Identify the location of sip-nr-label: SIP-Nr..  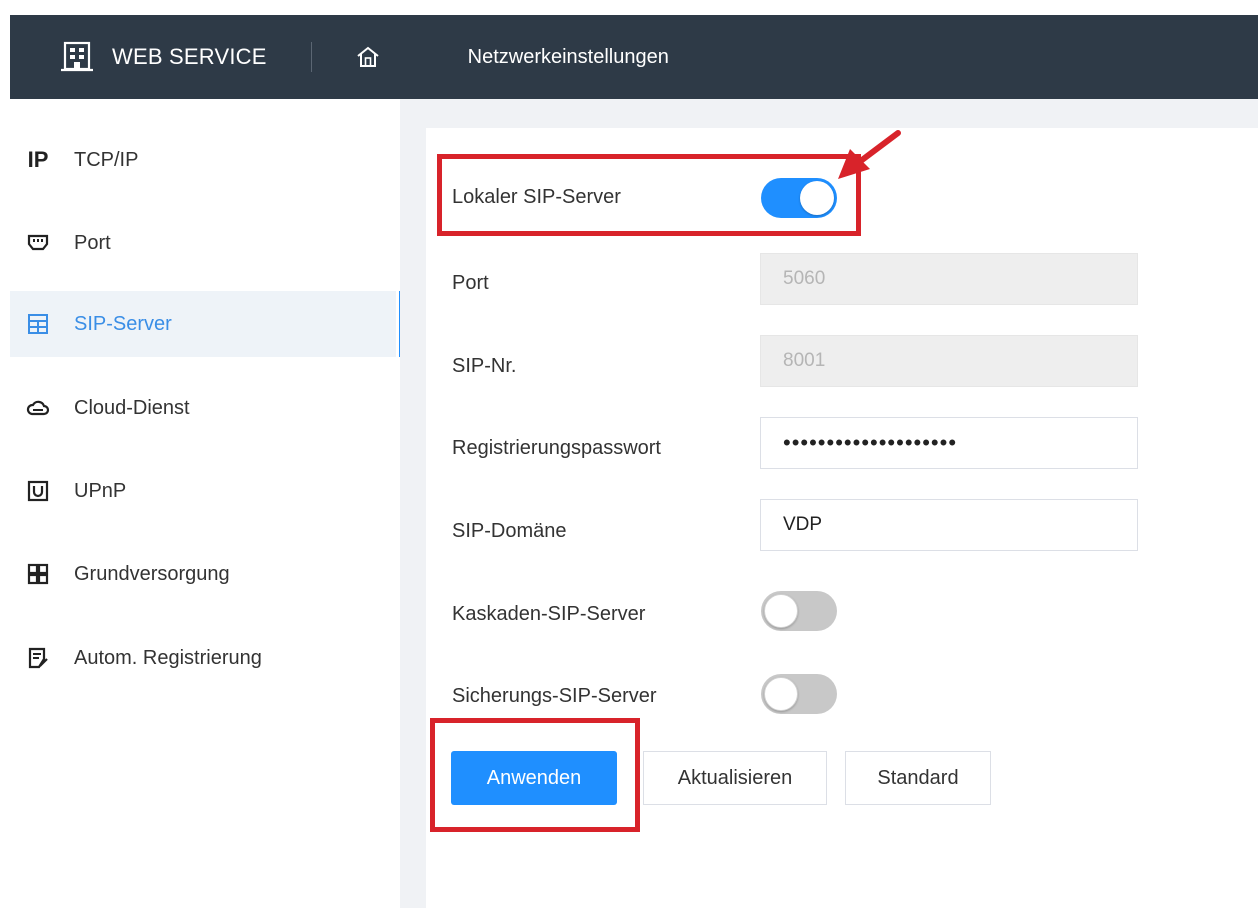
(484, 366).